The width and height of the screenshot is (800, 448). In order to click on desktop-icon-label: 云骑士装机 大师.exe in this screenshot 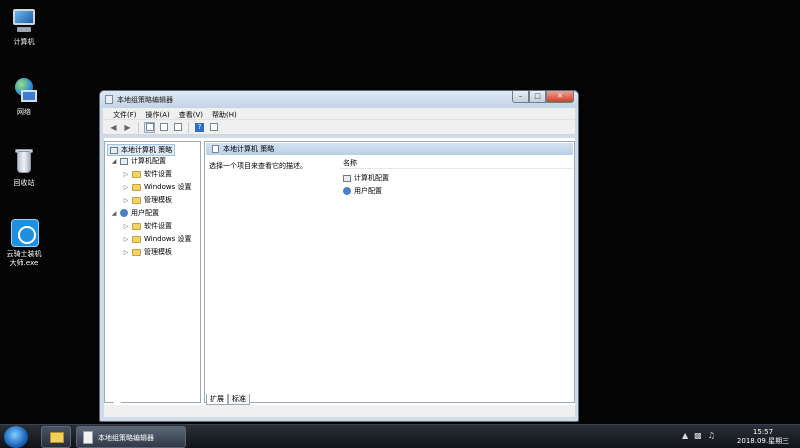, I will do `click(24, 258)`.